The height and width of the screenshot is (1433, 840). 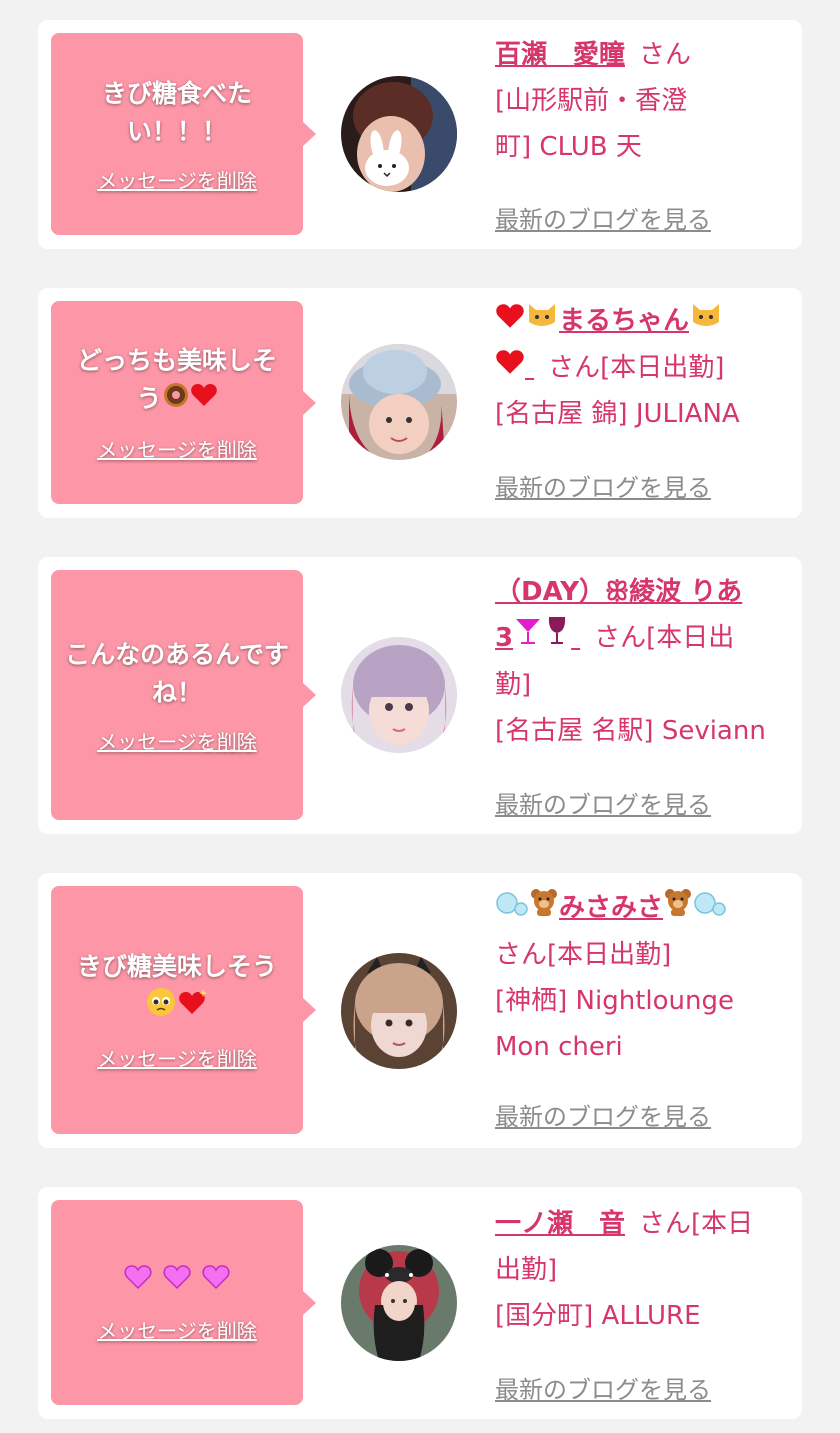 What do you see at coordinates (161, 1007) in the screenshot?
I see `pleading-face-icon` at bounding box center [161, 1007].